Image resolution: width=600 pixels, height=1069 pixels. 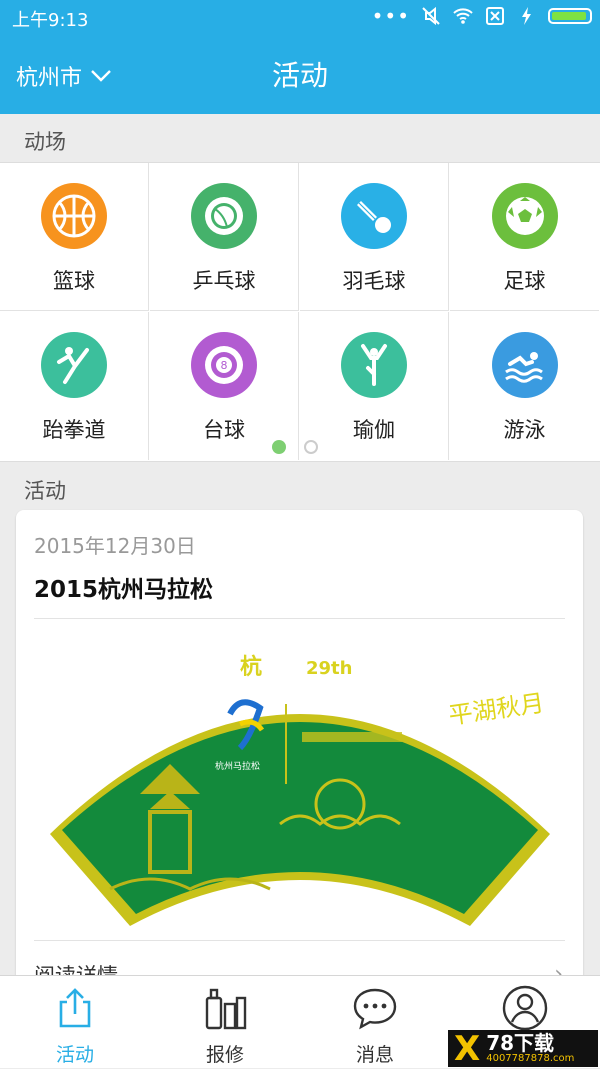 I want to click on sport-label: 跆拳道, so click(x=74, y=430).